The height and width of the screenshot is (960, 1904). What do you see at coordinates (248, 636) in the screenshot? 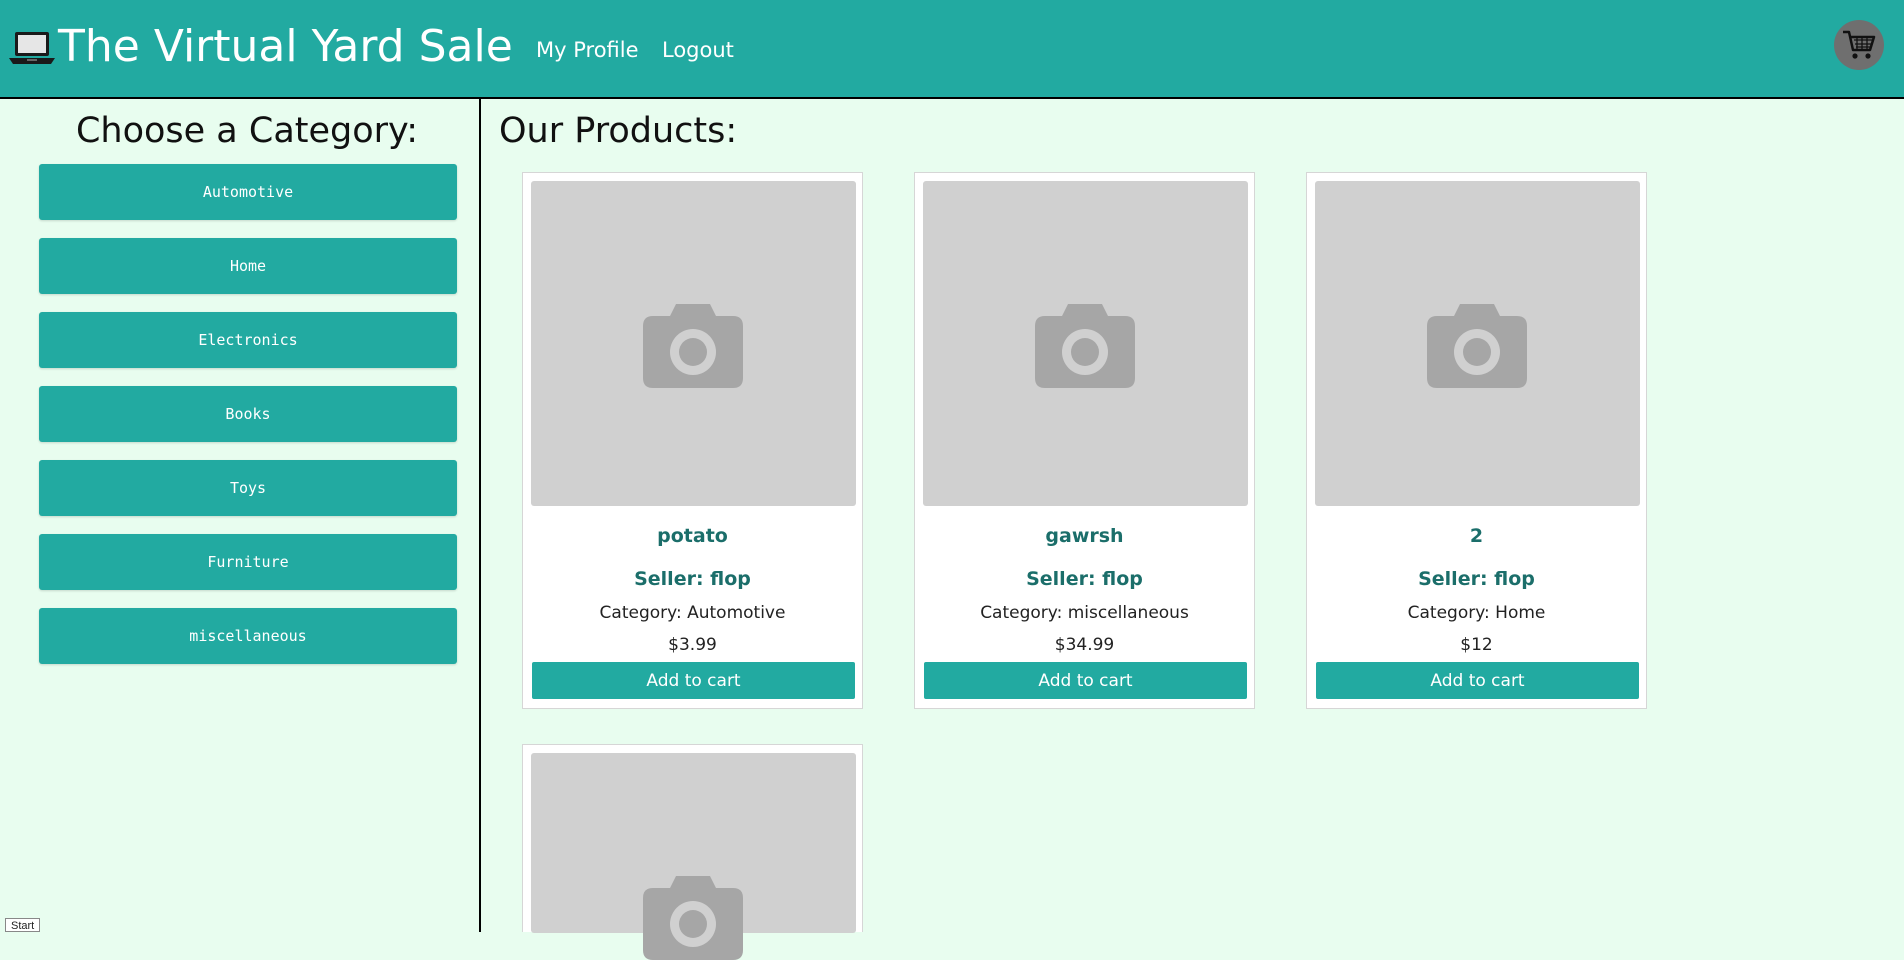
I see `category-button-miscellaneous: miscellaneous` at bounding box center [248, 636].